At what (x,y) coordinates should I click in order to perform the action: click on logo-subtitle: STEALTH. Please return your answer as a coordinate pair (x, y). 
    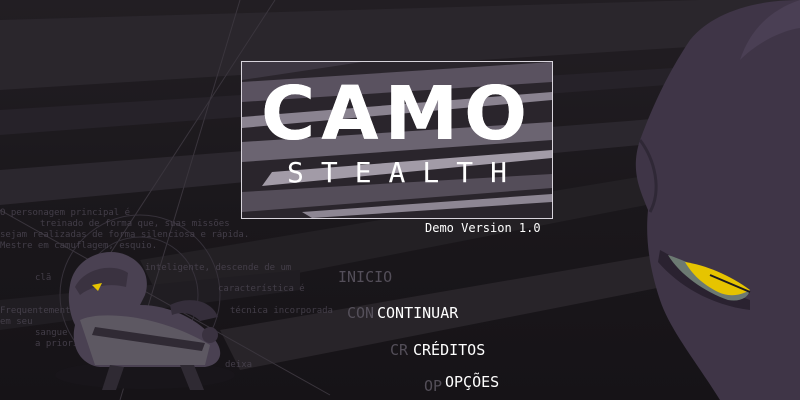
    Looking at the image, I should click on (405, 172).